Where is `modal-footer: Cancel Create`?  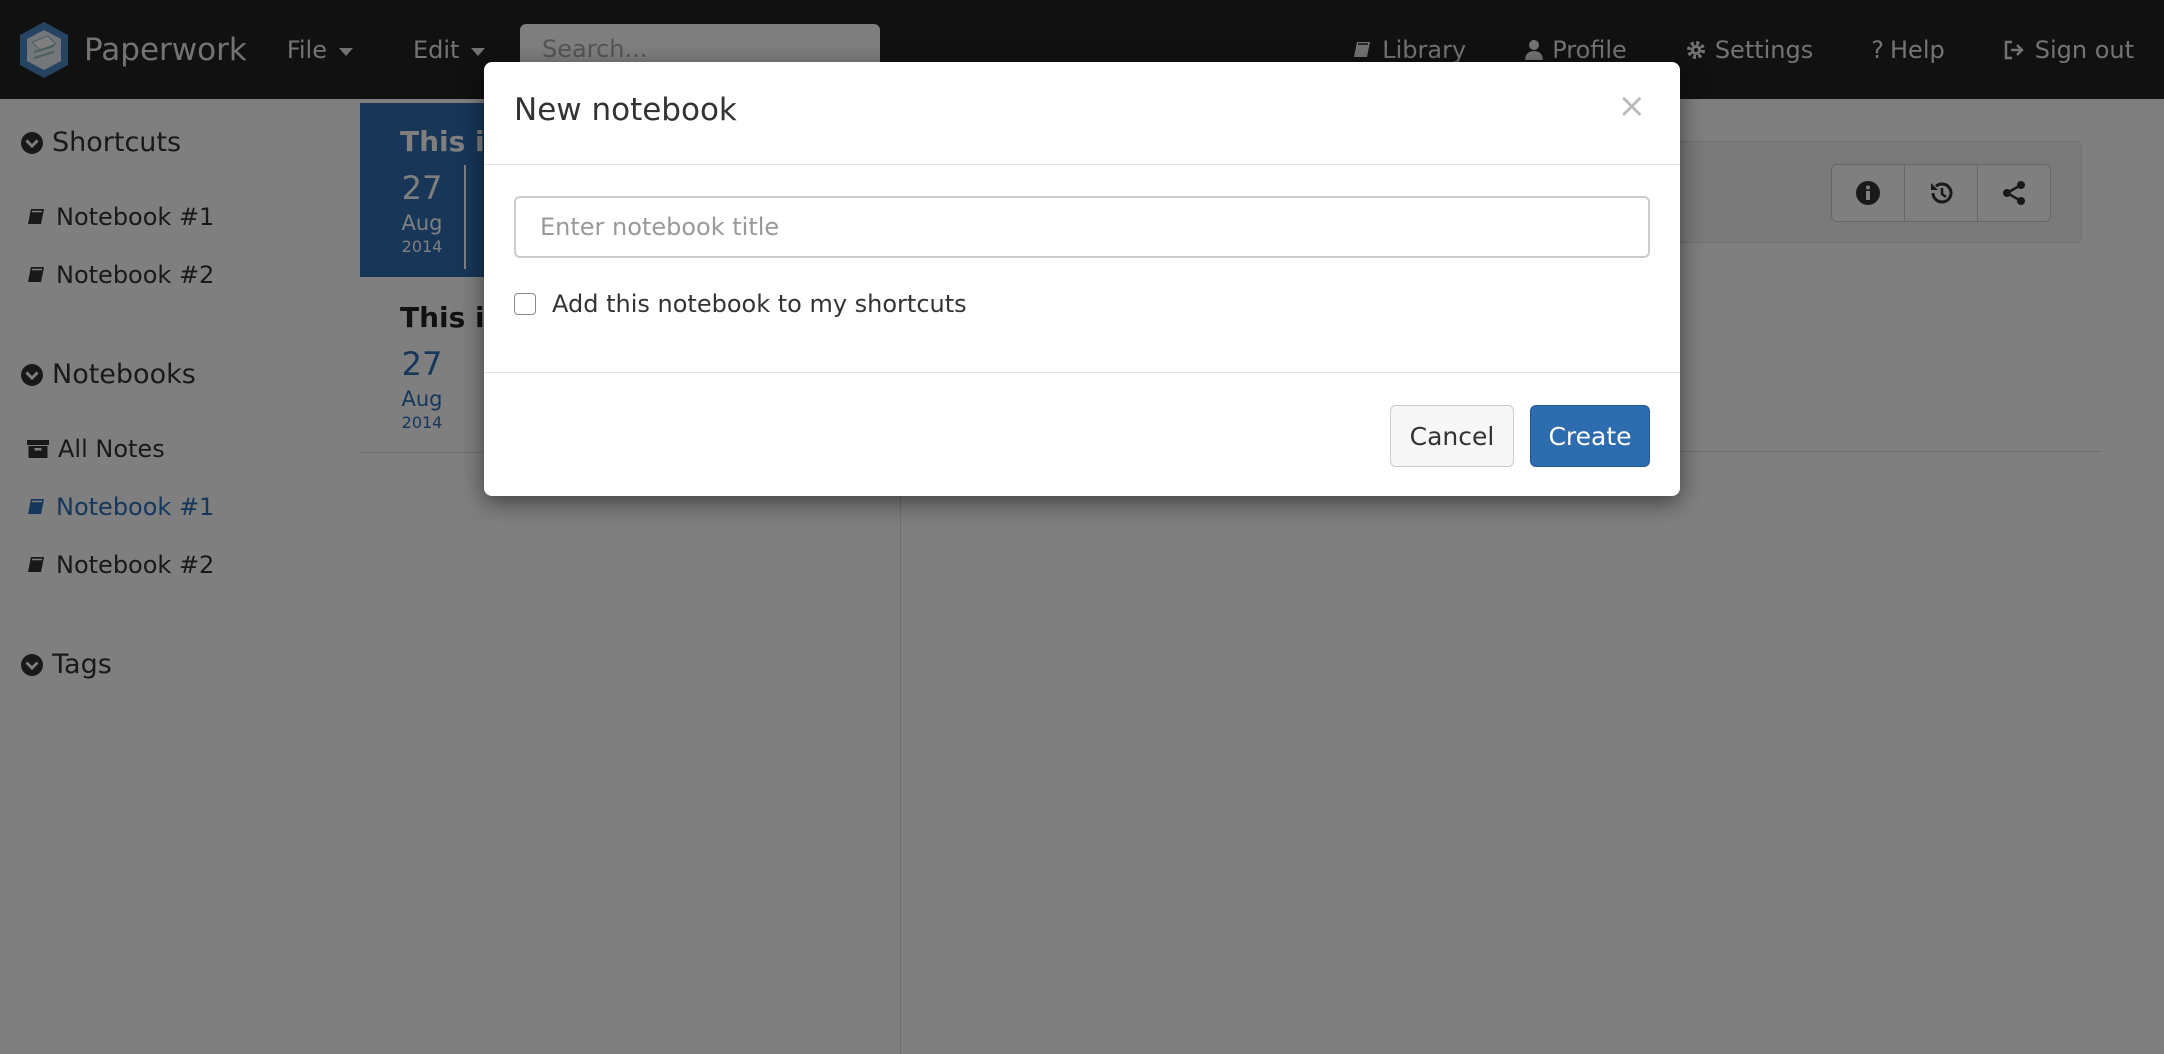
modal-footer: Cancel Create is located at coordinates (1082, 434).